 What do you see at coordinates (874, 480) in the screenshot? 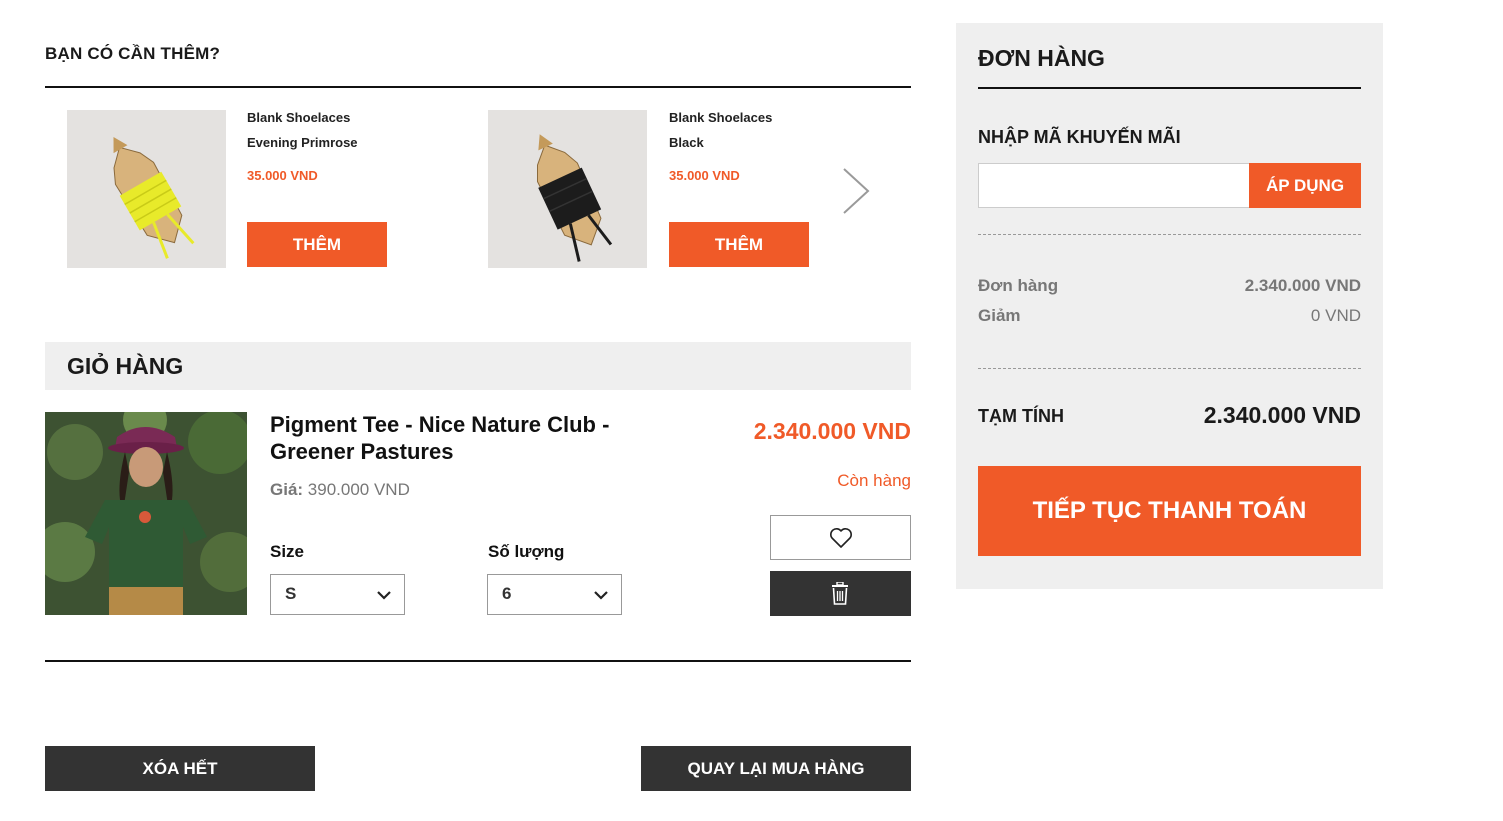
I see `stock-status: Còn hàng` at bounding box center [874, 480].